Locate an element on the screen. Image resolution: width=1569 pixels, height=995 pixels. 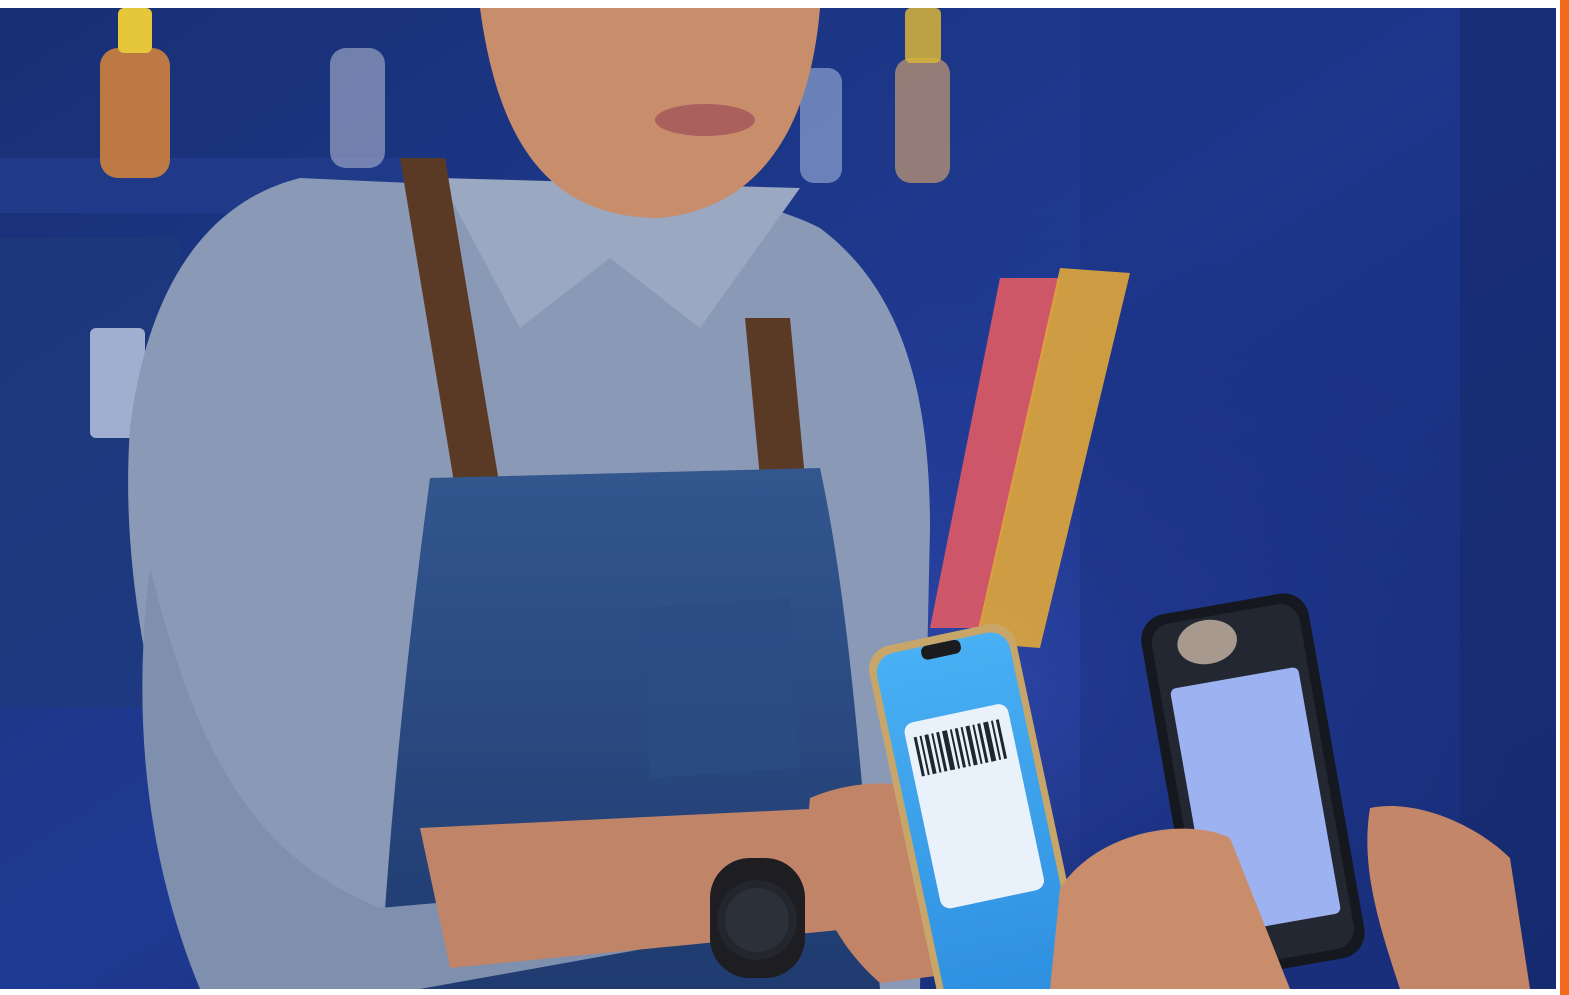
apron-pocket is located at coordinates (720, 688).